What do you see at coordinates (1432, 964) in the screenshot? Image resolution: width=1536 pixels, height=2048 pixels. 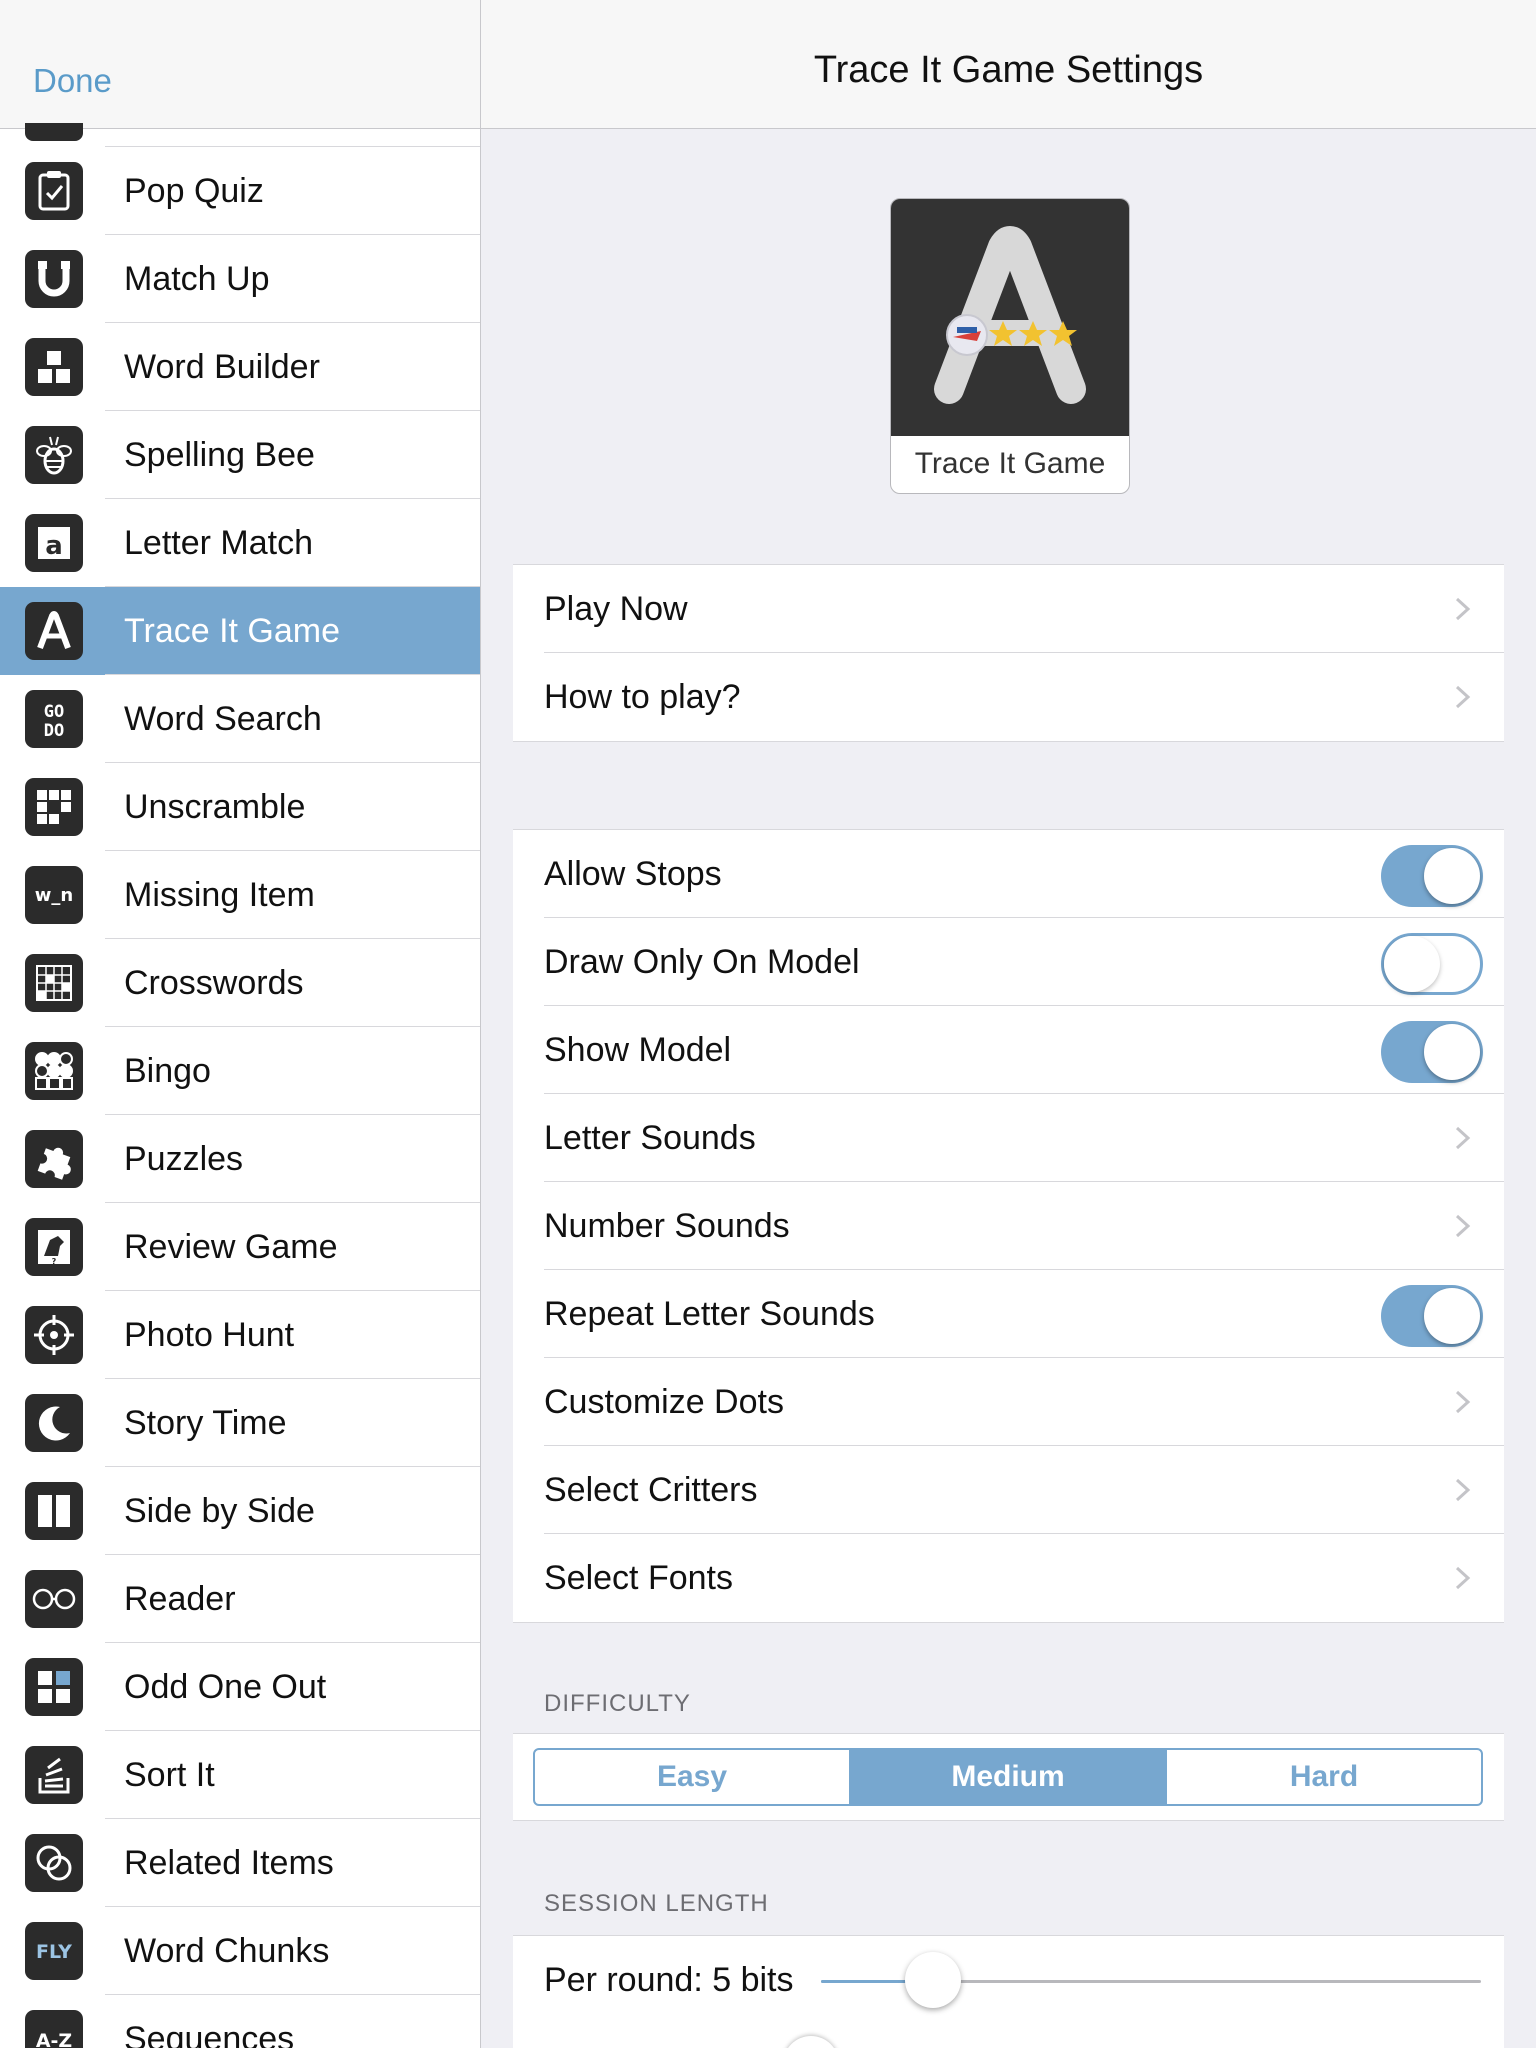 I see `draw-only-on-model-toggle` at bounding box center [1432, 964].